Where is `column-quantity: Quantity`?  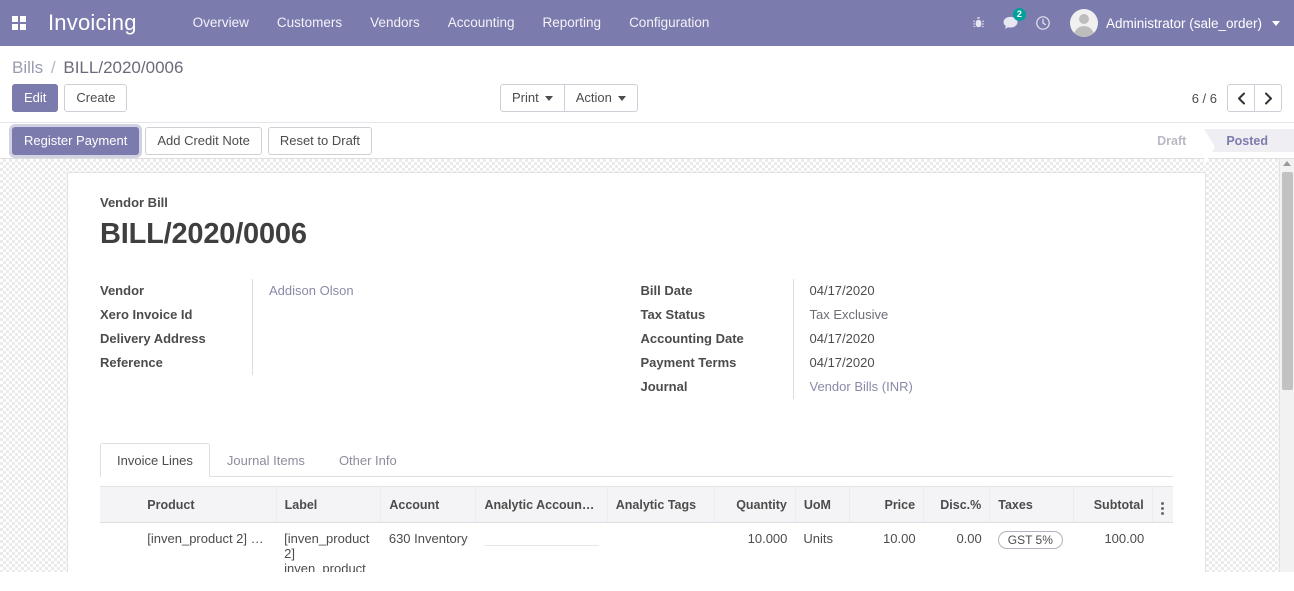
column-quantity: Quantity is located at coordinates (755, 504).